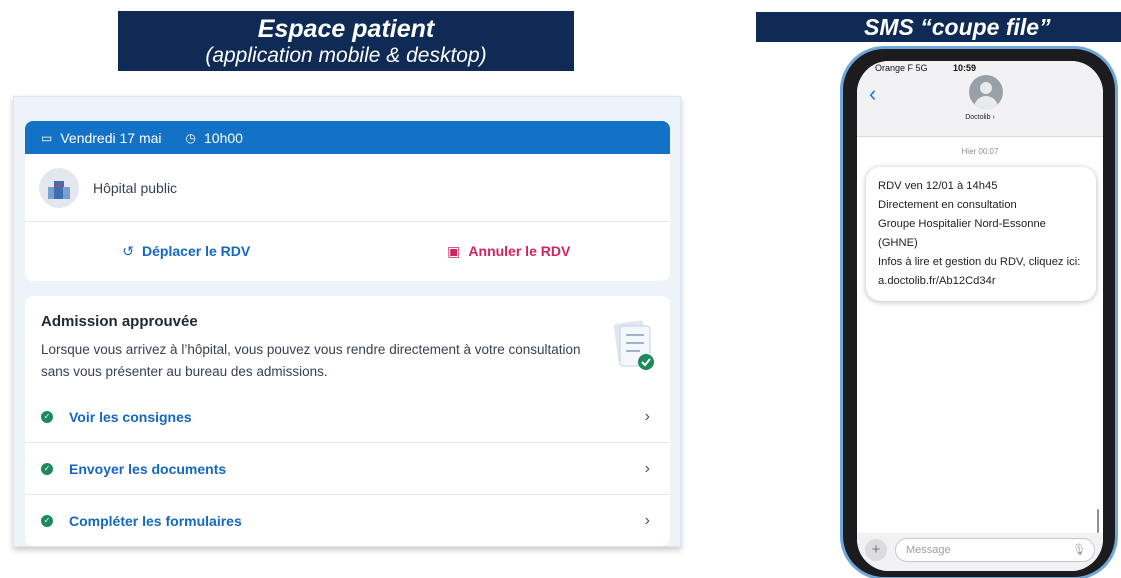 The image size is (1121, 578). I want to click on avatar, so click(986, 92).